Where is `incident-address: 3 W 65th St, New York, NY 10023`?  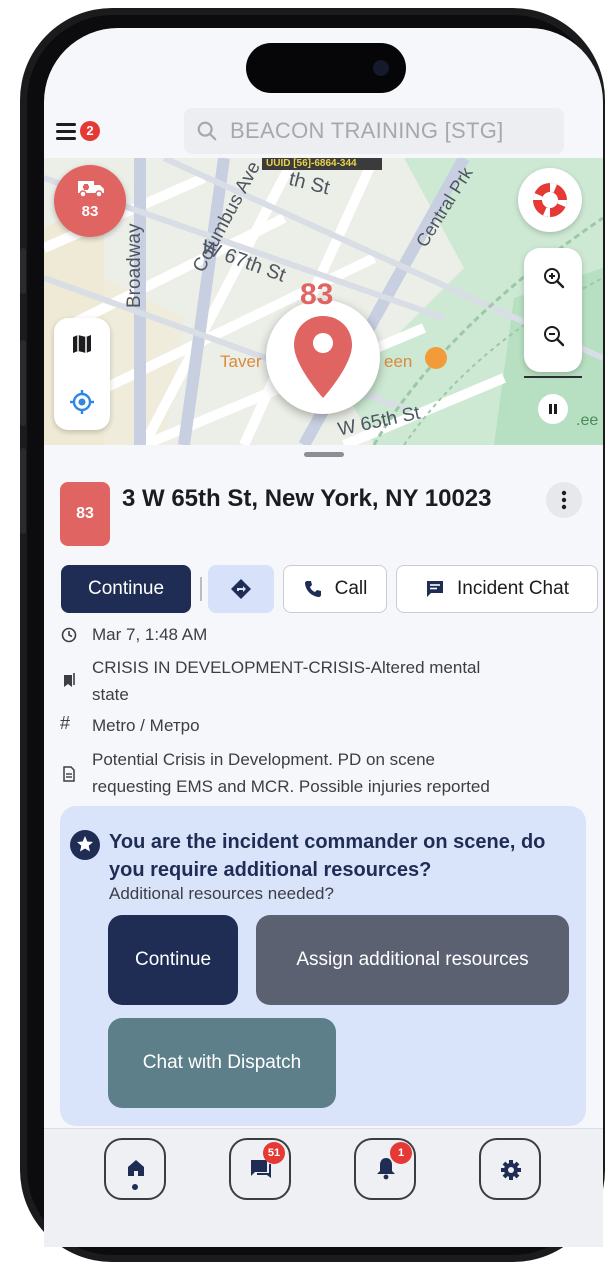
incident-address: 3 W 65th St, New York, NY 10023 is located at coordinates (307, 498).